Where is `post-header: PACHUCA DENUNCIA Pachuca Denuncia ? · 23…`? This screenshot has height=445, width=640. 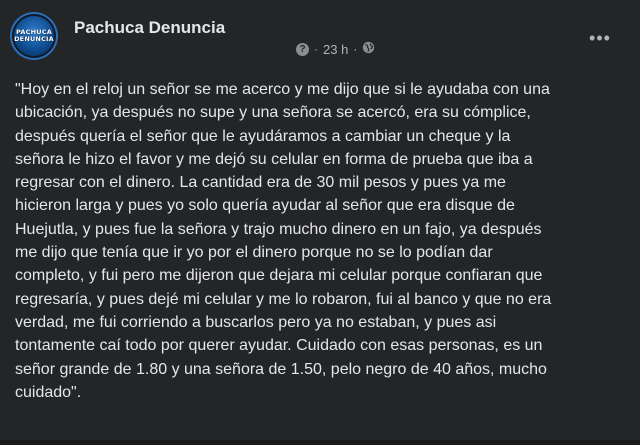
post-header: PACHUCA DENUNCIA Pachuca Denuncia ? · 23… is located at coordinates (320, 35).